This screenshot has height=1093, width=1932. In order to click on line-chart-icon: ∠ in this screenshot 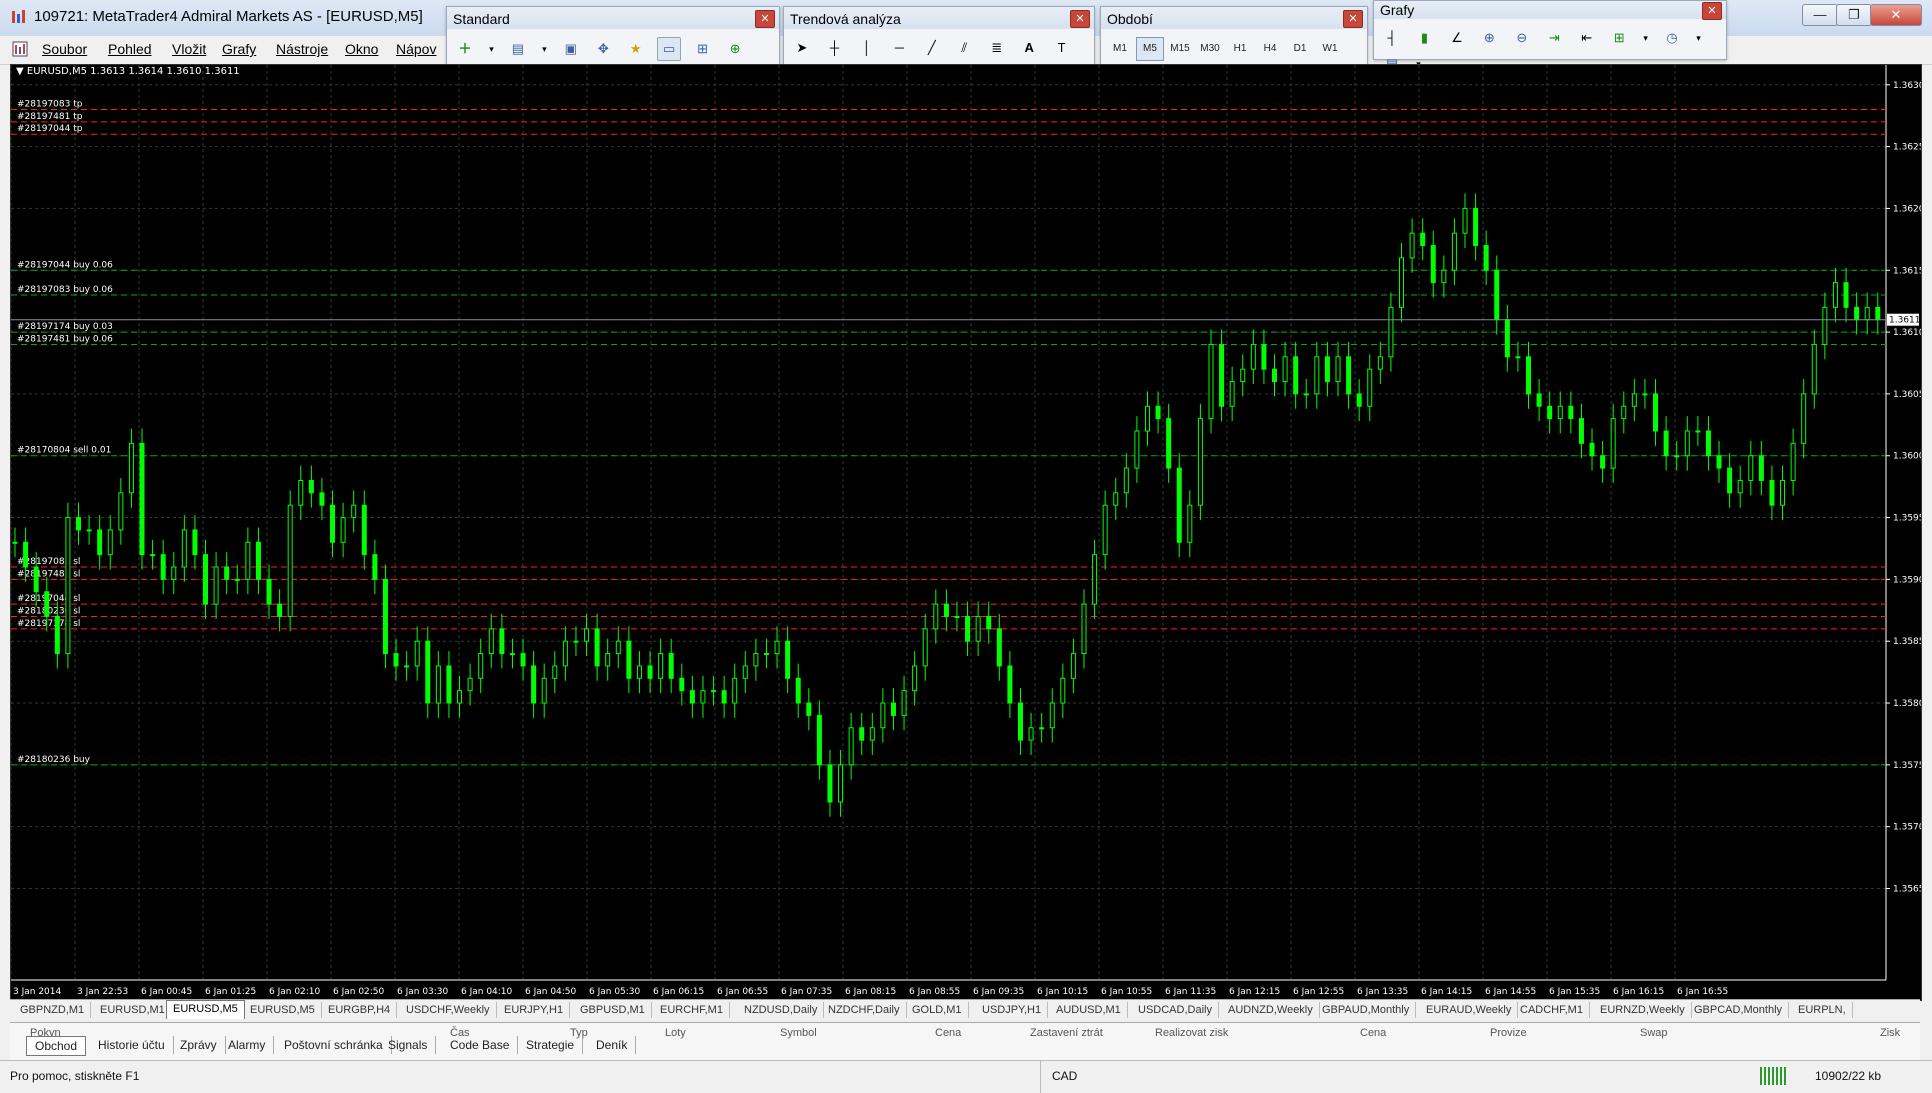, I will do `click(1457, 38)`.